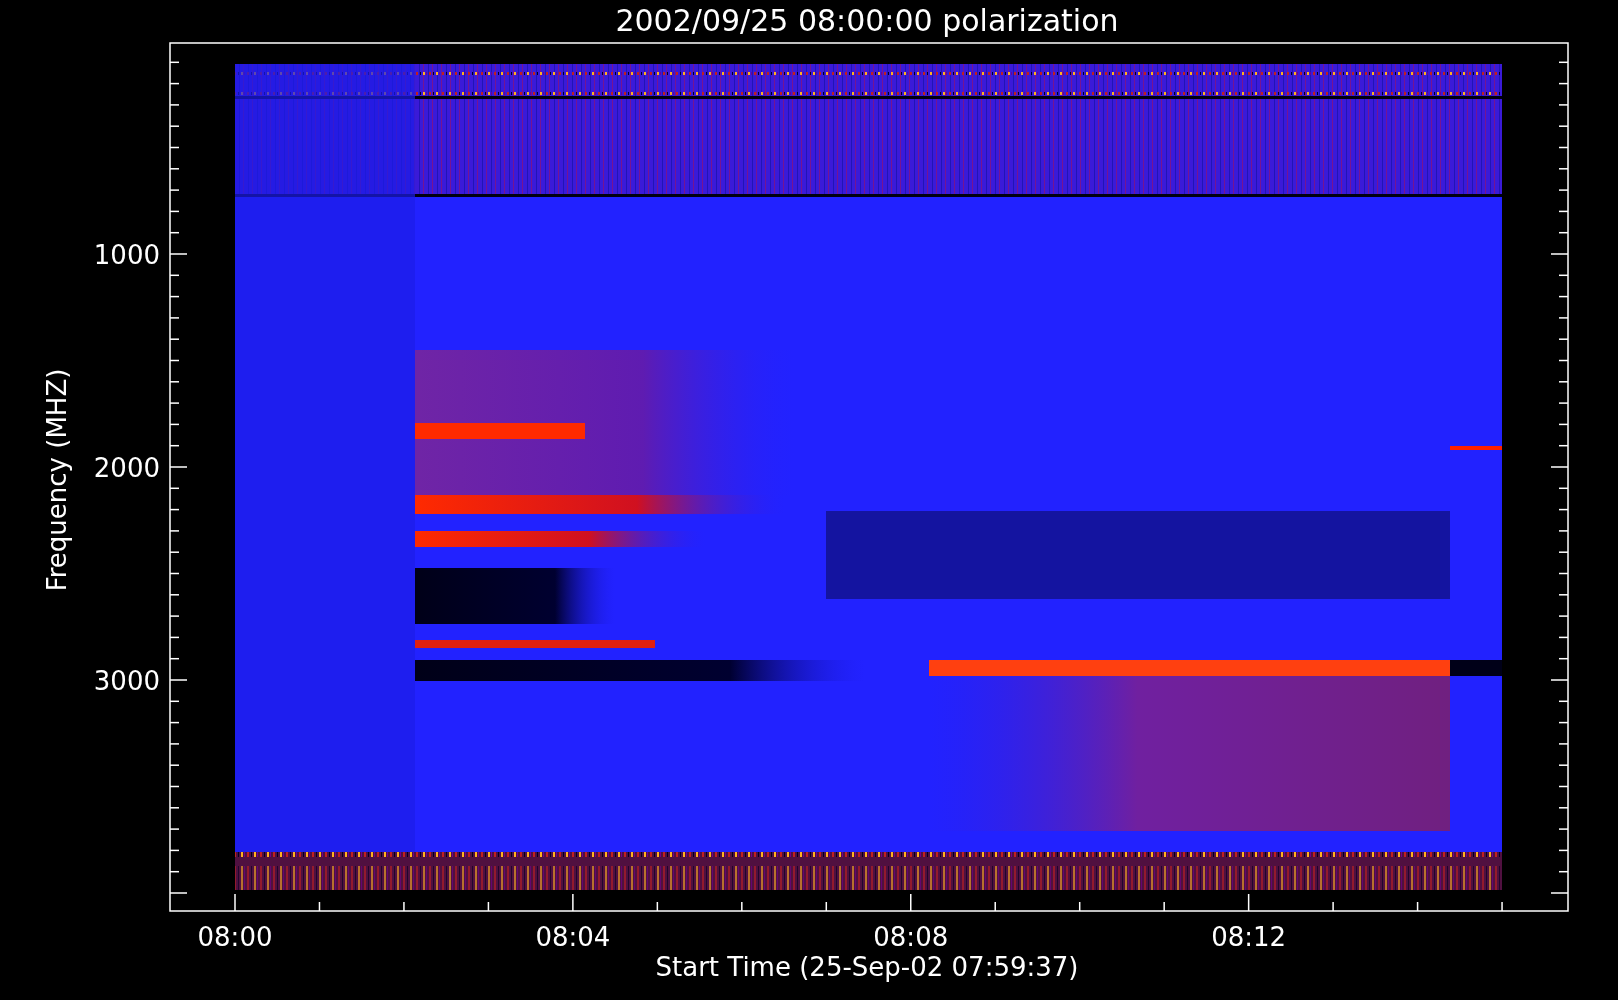 The image size is (1618, 1000). What do you see at coordinates (126, 681) in the screenshot?
I see `axis-tick-label: 3000` at bounding box center [126, 681].